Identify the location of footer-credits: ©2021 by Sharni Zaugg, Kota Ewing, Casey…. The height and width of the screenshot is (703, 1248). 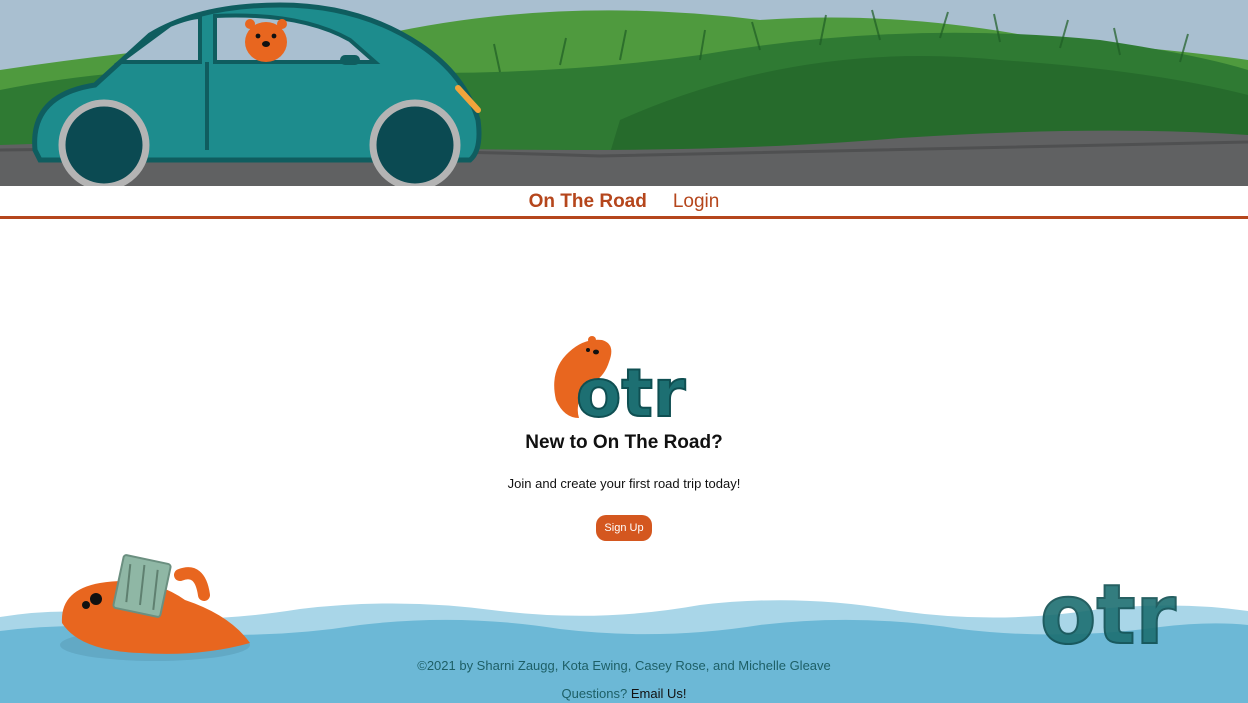
(624, 665).